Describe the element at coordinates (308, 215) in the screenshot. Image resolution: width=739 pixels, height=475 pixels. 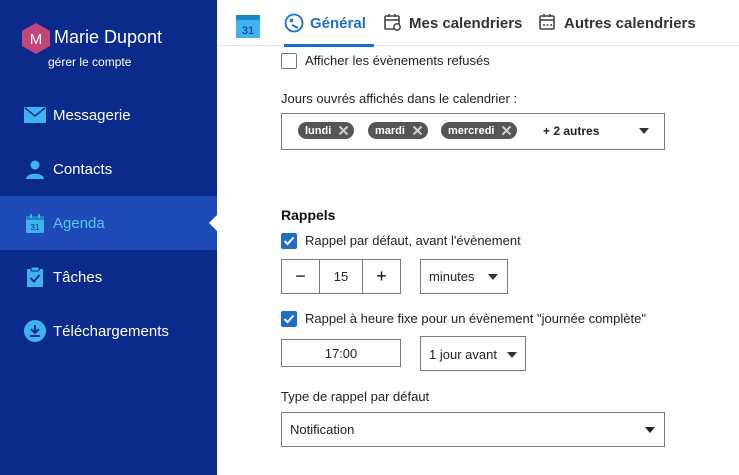
I see `reminders-title: Rappels` at that location.